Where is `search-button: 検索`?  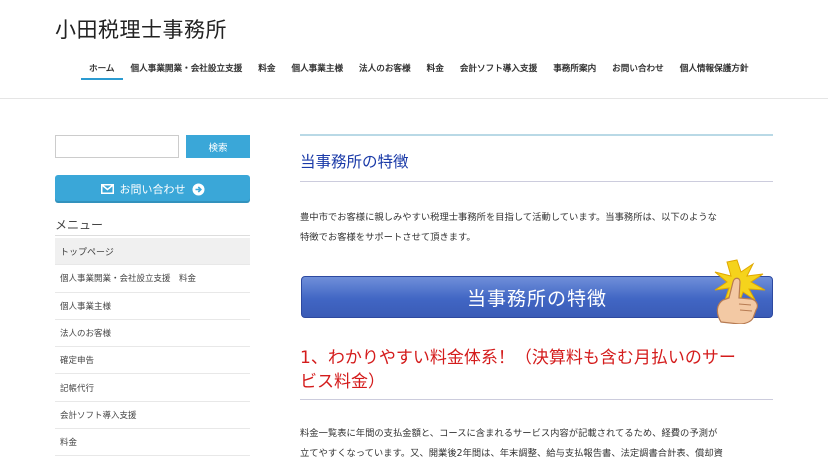 search-button: 検索 is located at coordinates (218, 146).